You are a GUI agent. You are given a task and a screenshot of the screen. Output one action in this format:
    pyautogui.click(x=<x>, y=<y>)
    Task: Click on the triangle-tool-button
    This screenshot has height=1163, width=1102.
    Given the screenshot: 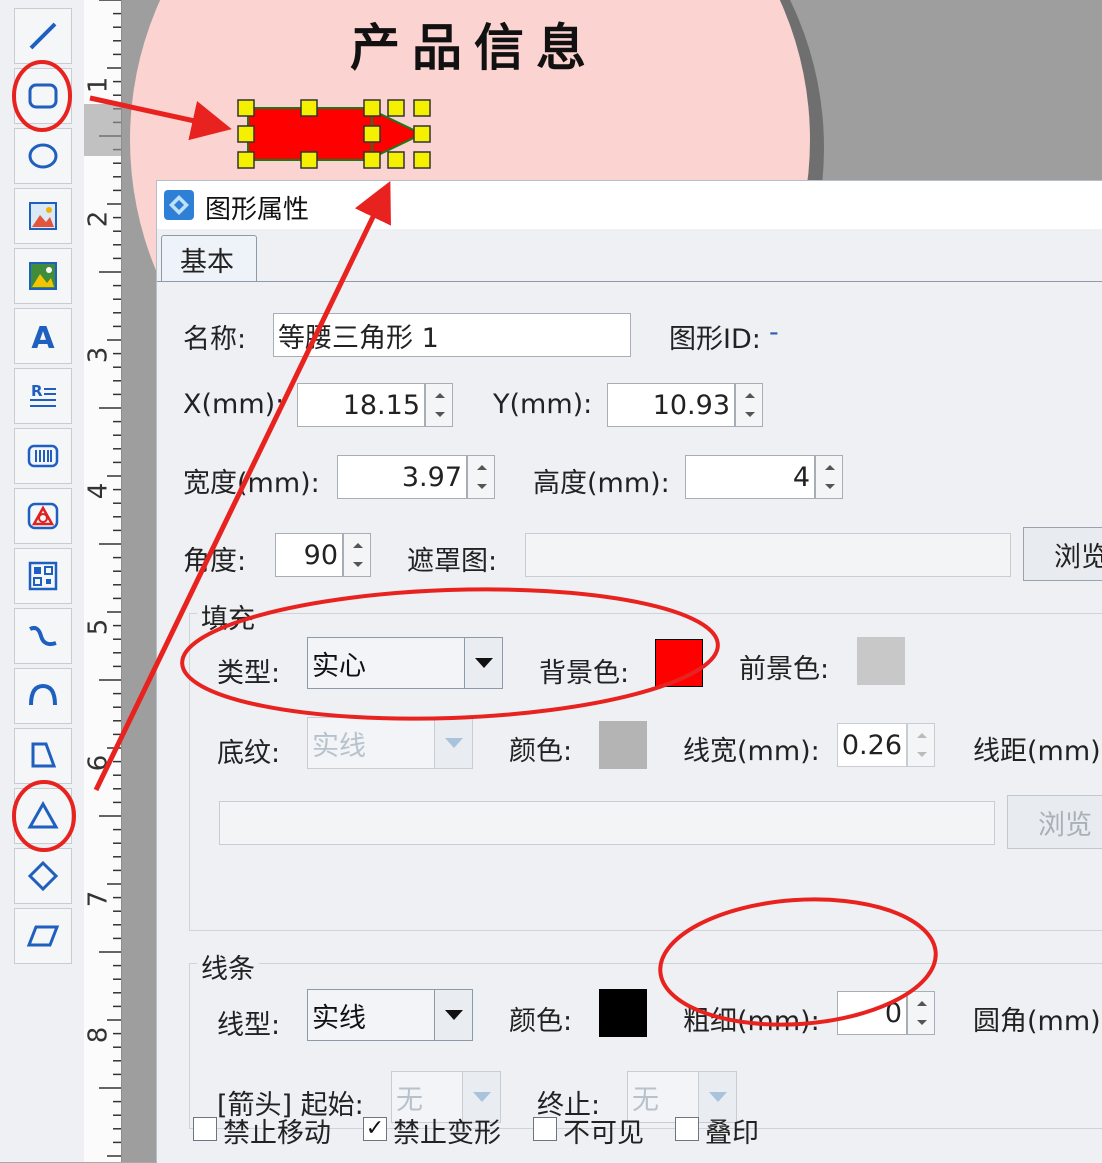 What is the action you would take?
    pyautogui.click(x=43, y=816)
    